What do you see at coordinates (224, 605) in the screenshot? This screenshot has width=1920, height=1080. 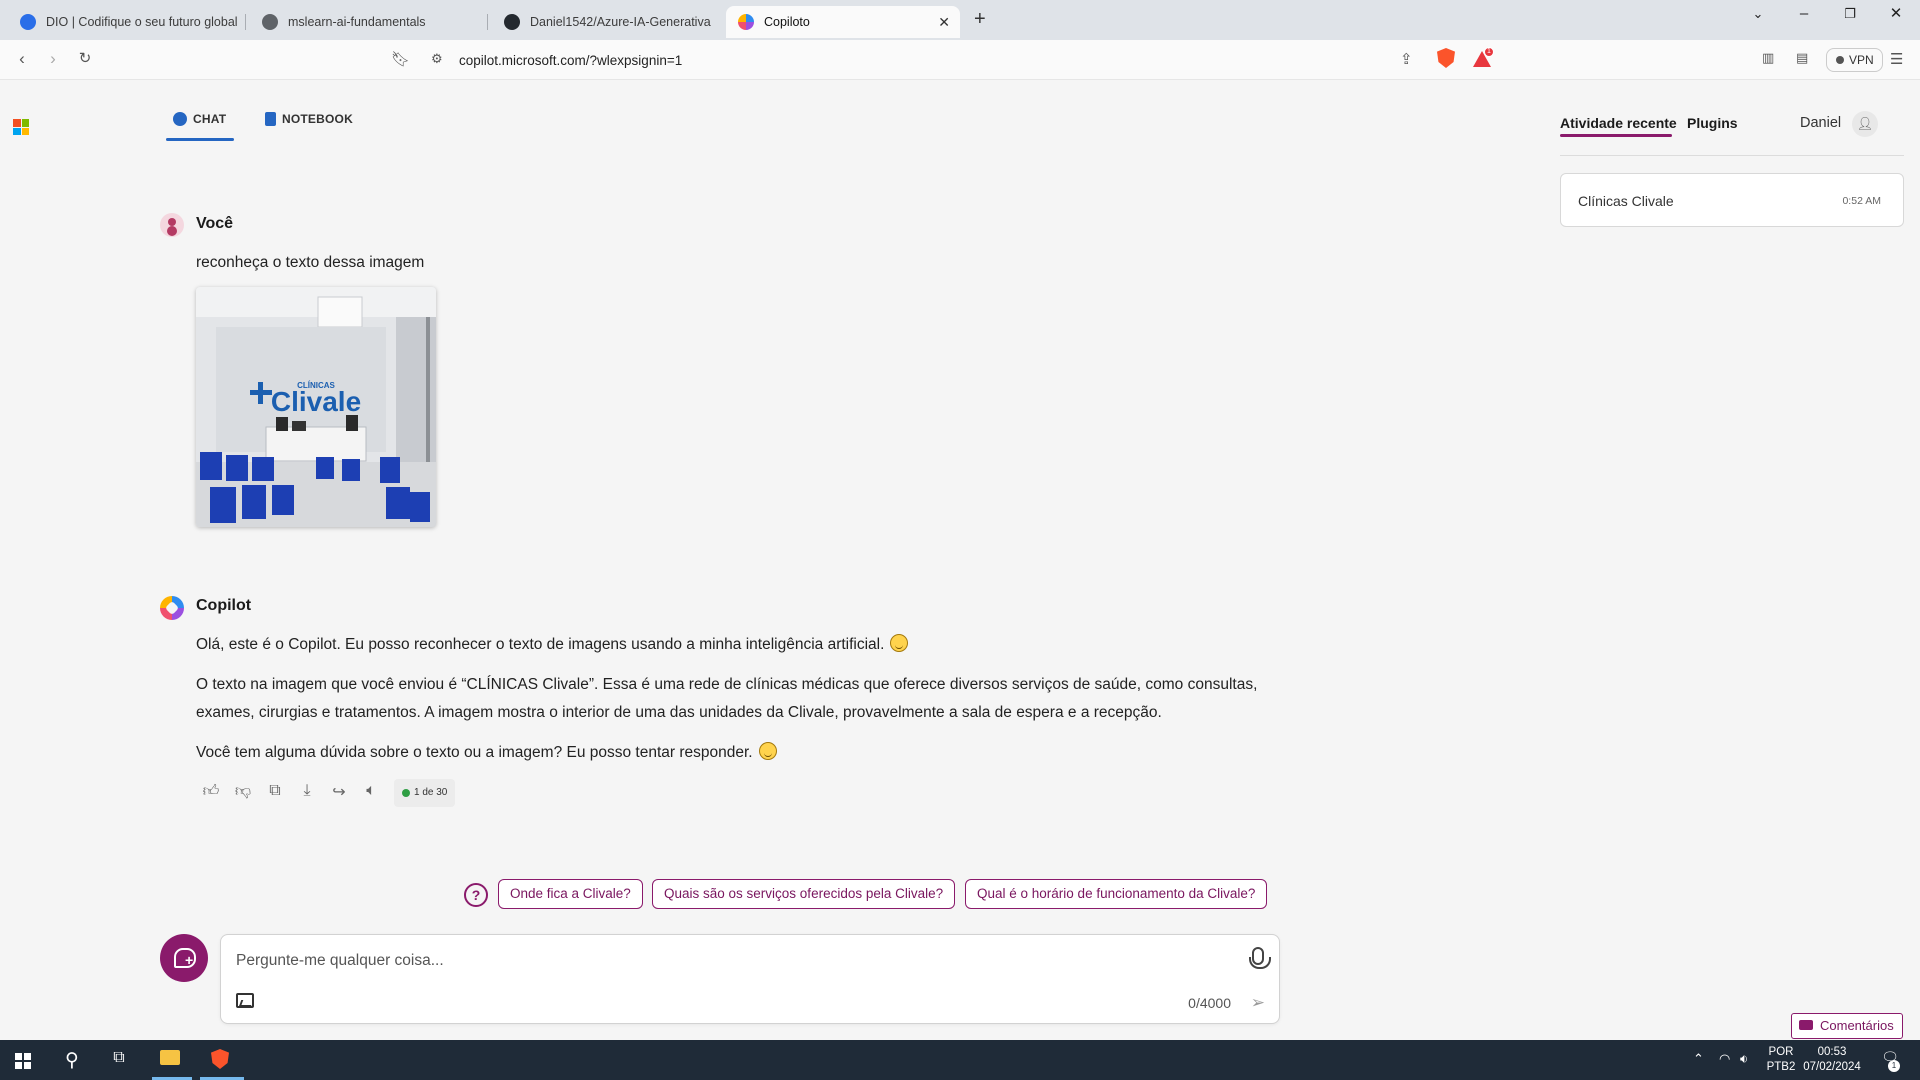 I see `bot-sender-name: Copilot` at bounding box center [224, 605].